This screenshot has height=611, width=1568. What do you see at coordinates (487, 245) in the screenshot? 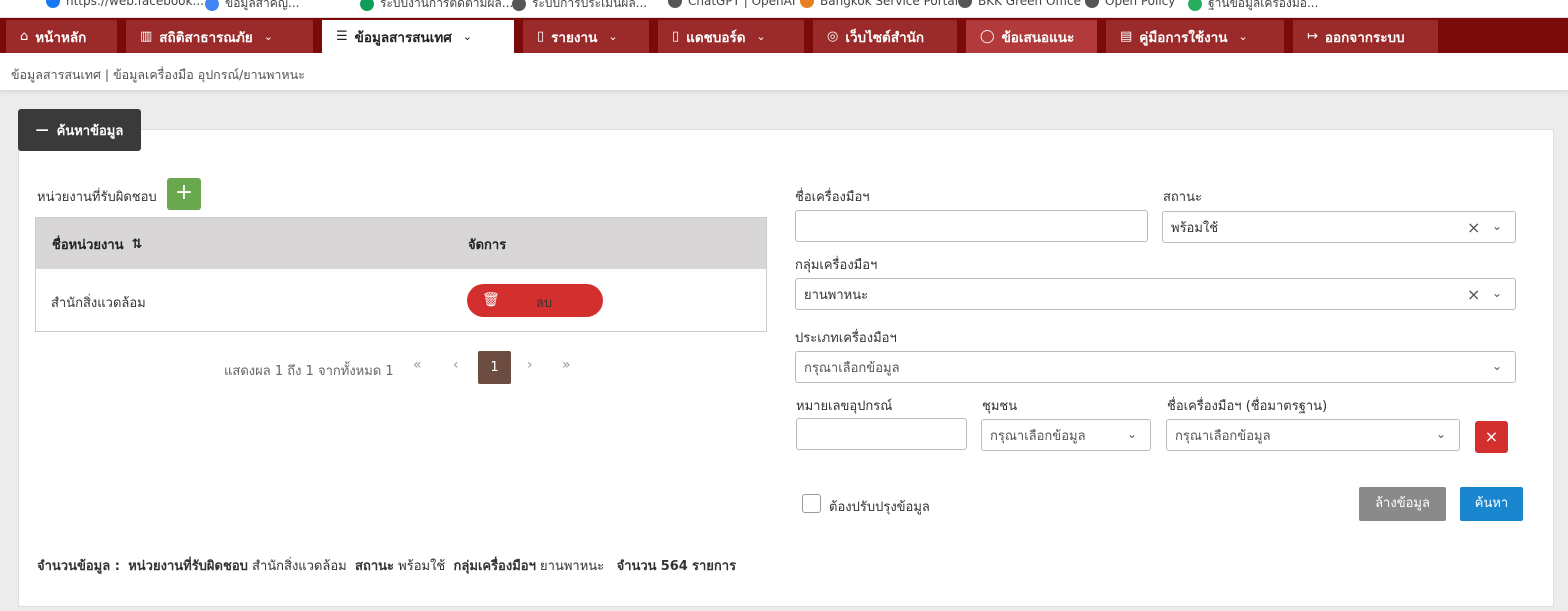
I see `column-header-manage: จัดการ` at bounding box center [487, 245].